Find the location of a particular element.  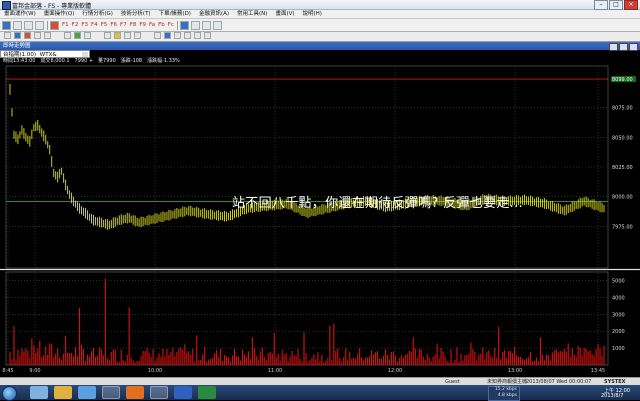

x-tick-label: 13:00 is located at coordinates (515, 371).